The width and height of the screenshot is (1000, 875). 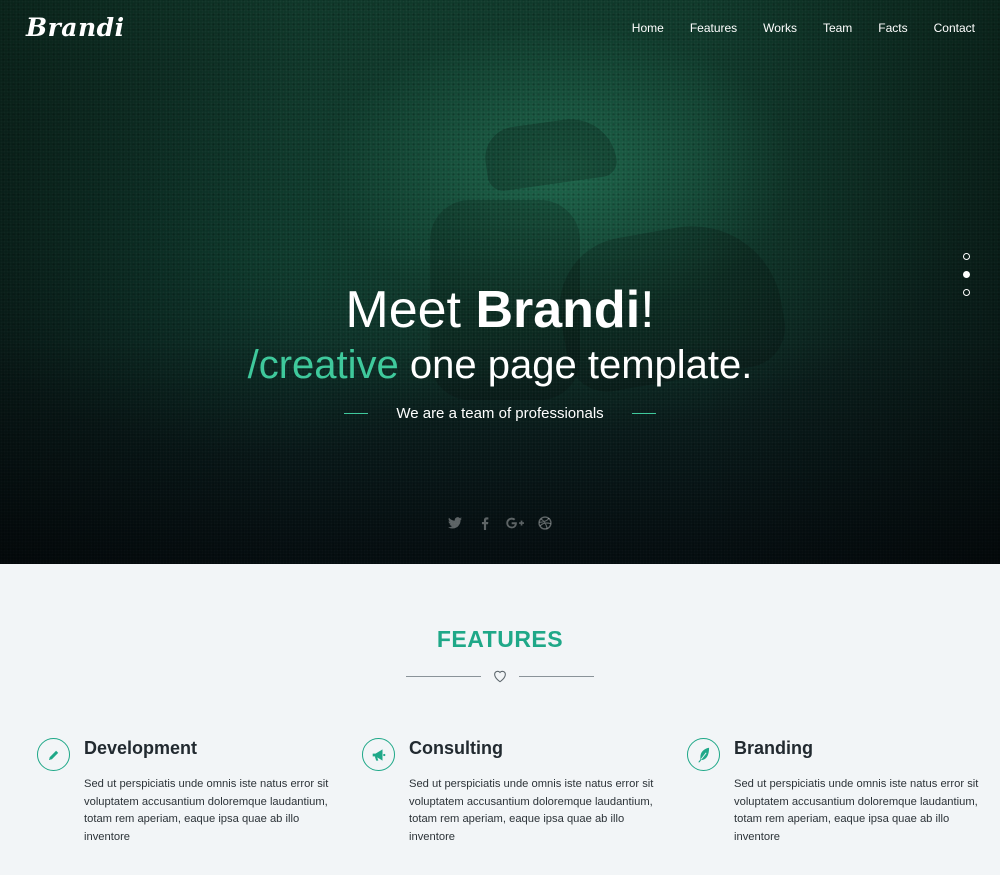 What do you see at coordinates (75, 27) in the screenshot?
I see `brand-logo: Brandi` at bounding box center [75, 27].